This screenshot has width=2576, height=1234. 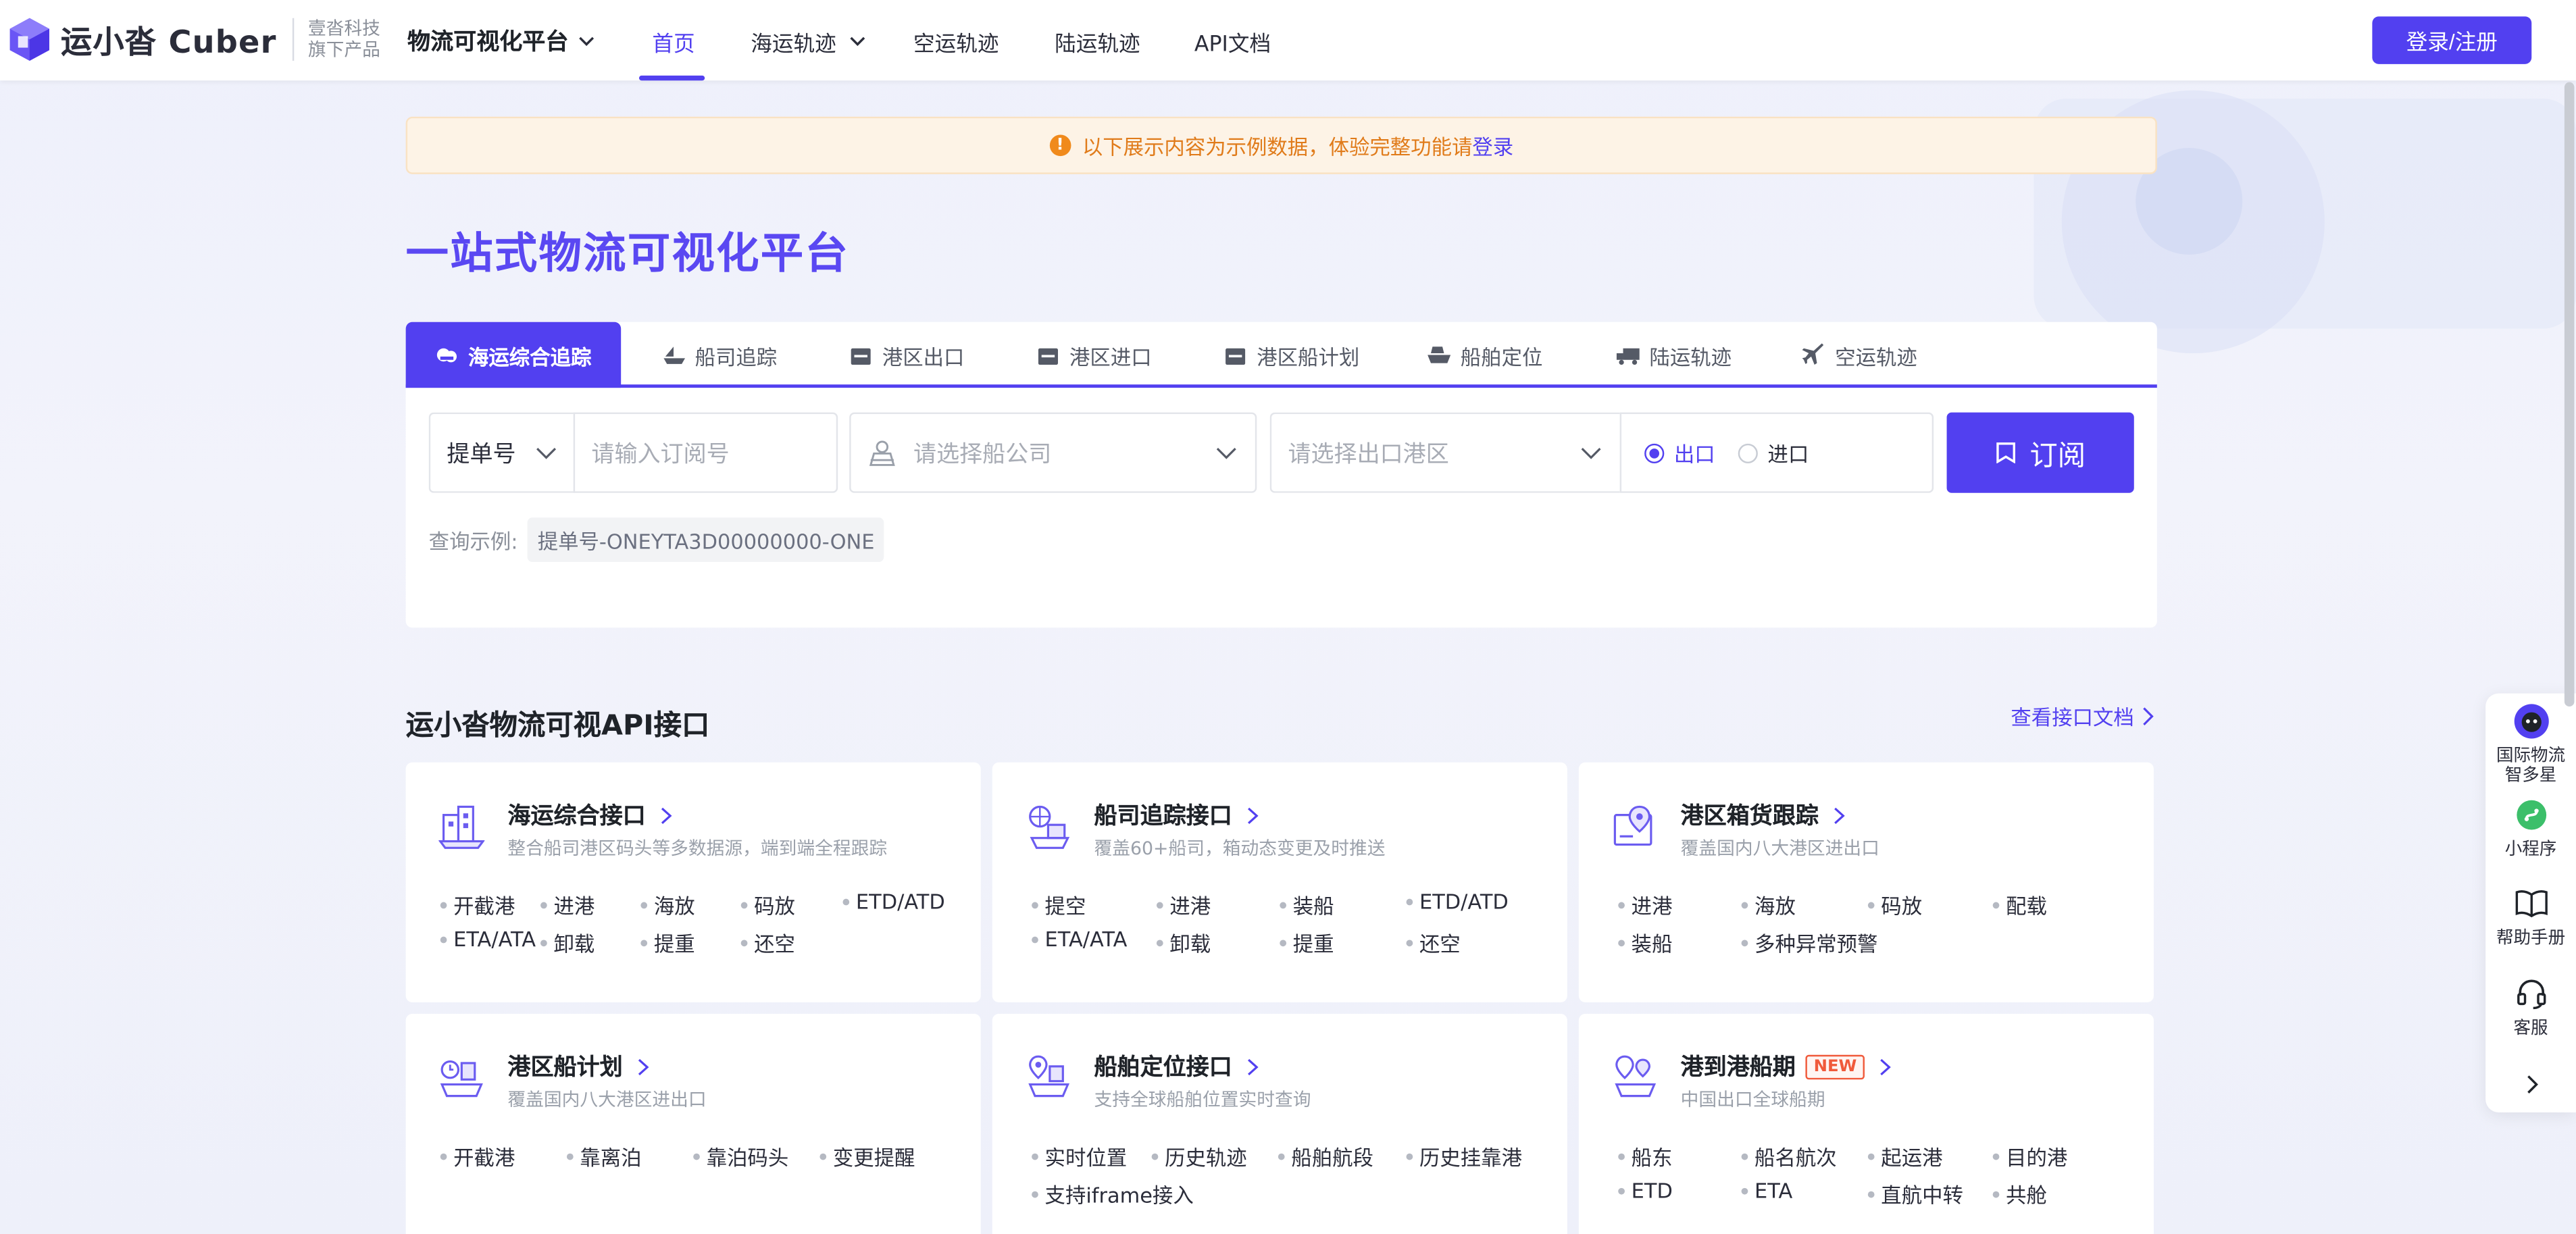 What do you see at coordinates (481, 454) in the screenshot?
I see `number-type-value: 提单号` at bounding box center [481, 454].